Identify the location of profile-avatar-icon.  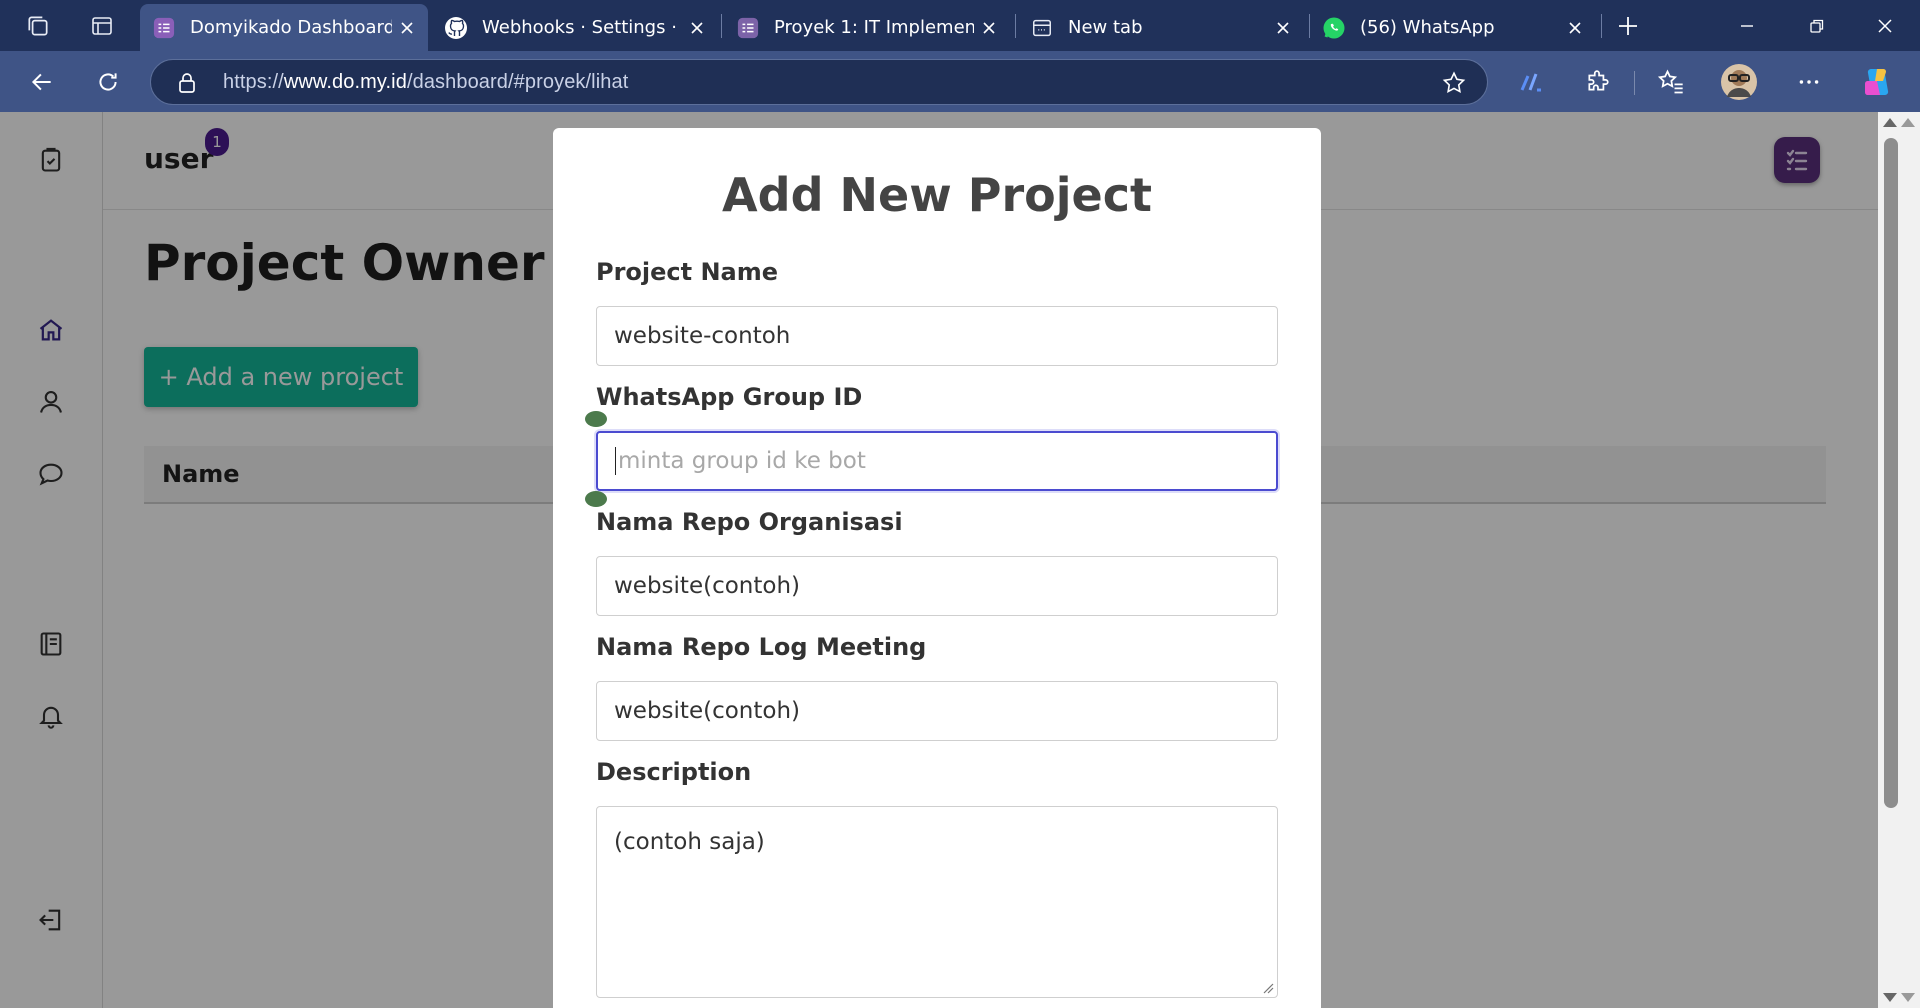
(1739, 82).